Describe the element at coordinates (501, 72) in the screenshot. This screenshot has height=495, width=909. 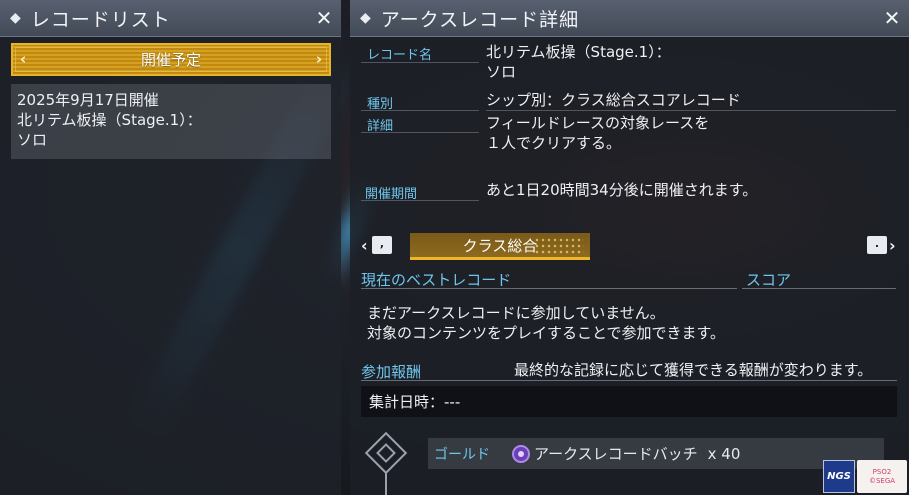
I see `record-name-line: ソロ` at that location.